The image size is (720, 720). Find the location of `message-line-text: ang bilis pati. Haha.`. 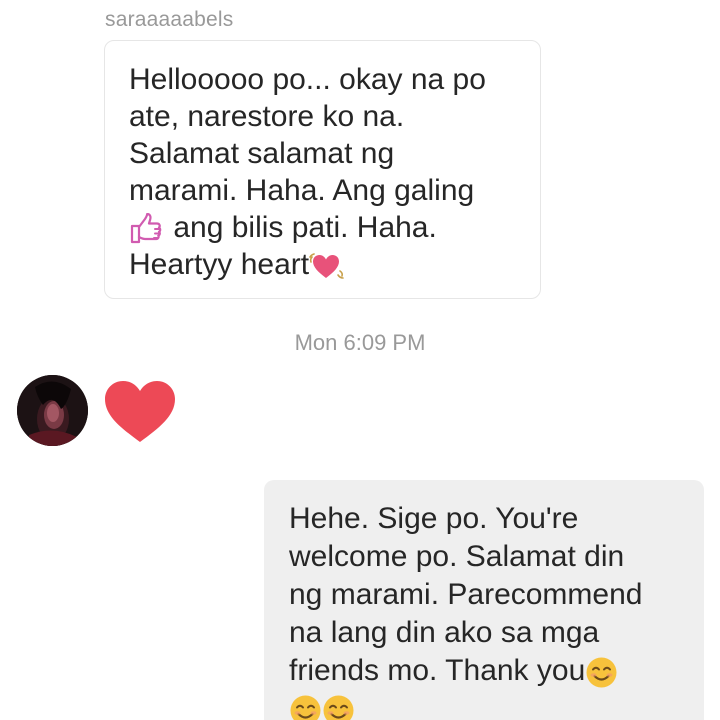

message-line-text: ang bilis pati. Haha. is located at coordinates (301, 227).